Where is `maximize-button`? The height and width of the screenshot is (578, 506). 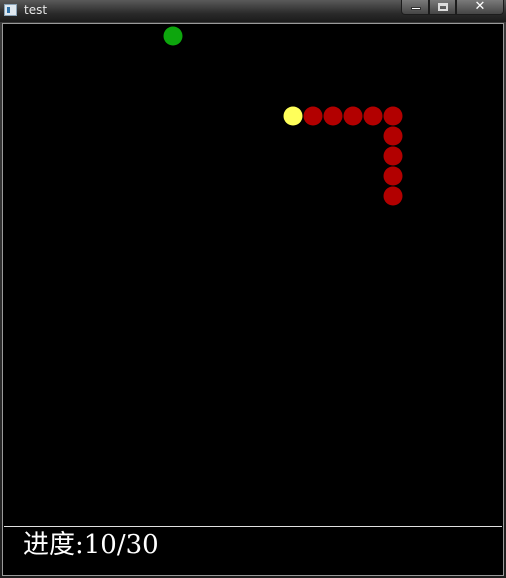
maximize-button is located at coordinates (442, 7).